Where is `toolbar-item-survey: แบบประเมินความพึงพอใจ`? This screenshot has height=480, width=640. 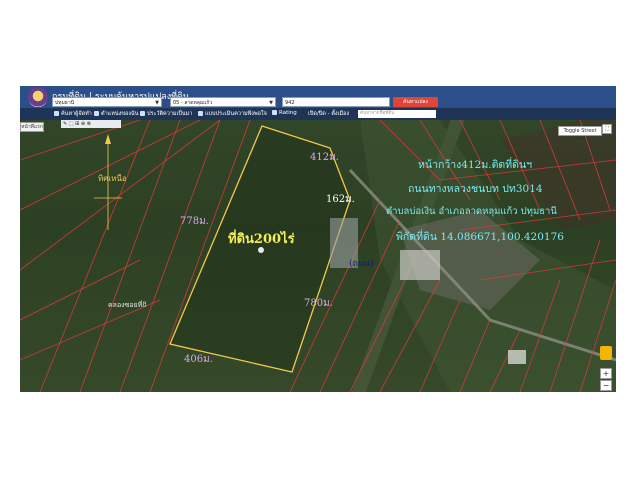
toolbar-item-survey: แบบประเมินความพึงพอใจ is located at coordinates (232, 114).